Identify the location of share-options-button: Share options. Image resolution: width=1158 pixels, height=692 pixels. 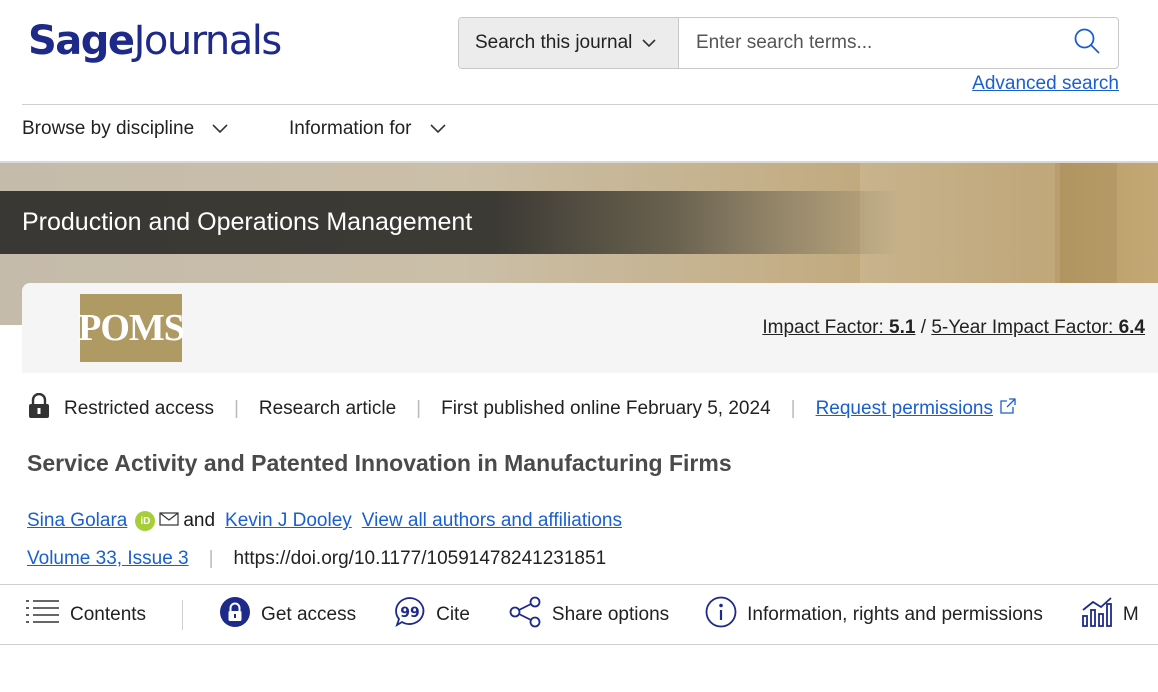
(588, 615).